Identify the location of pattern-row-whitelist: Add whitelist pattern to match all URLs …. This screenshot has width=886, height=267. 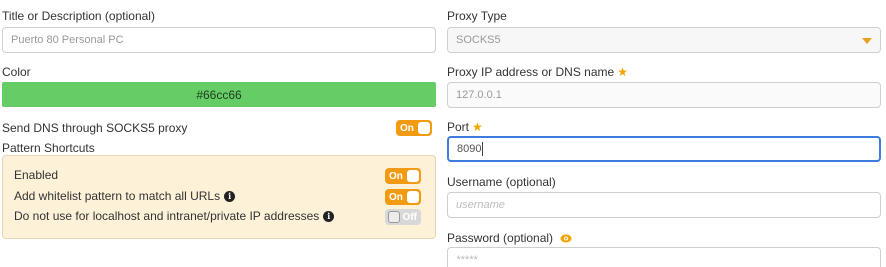
(125, 196).